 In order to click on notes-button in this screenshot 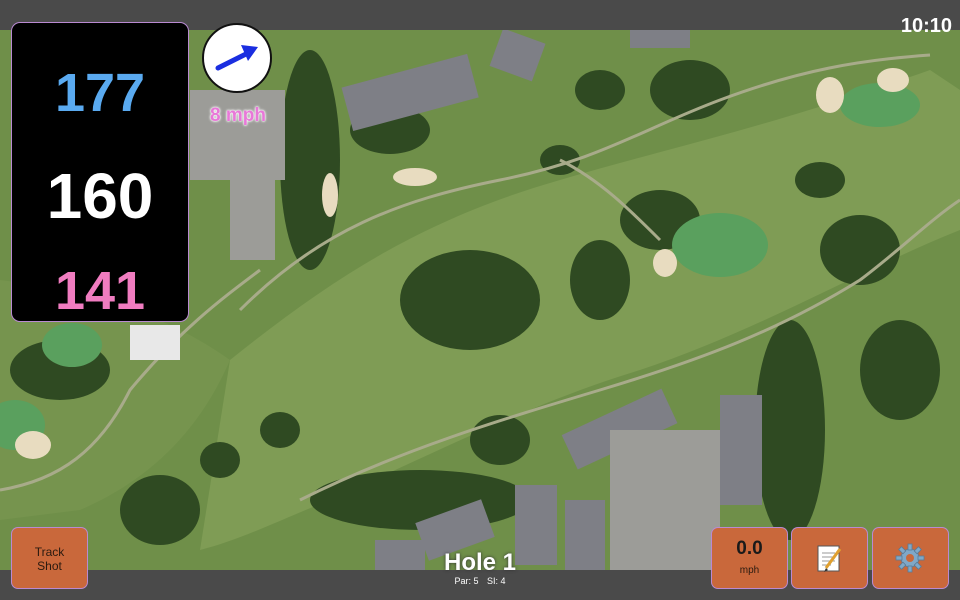, I will do `click(829, 558)`.